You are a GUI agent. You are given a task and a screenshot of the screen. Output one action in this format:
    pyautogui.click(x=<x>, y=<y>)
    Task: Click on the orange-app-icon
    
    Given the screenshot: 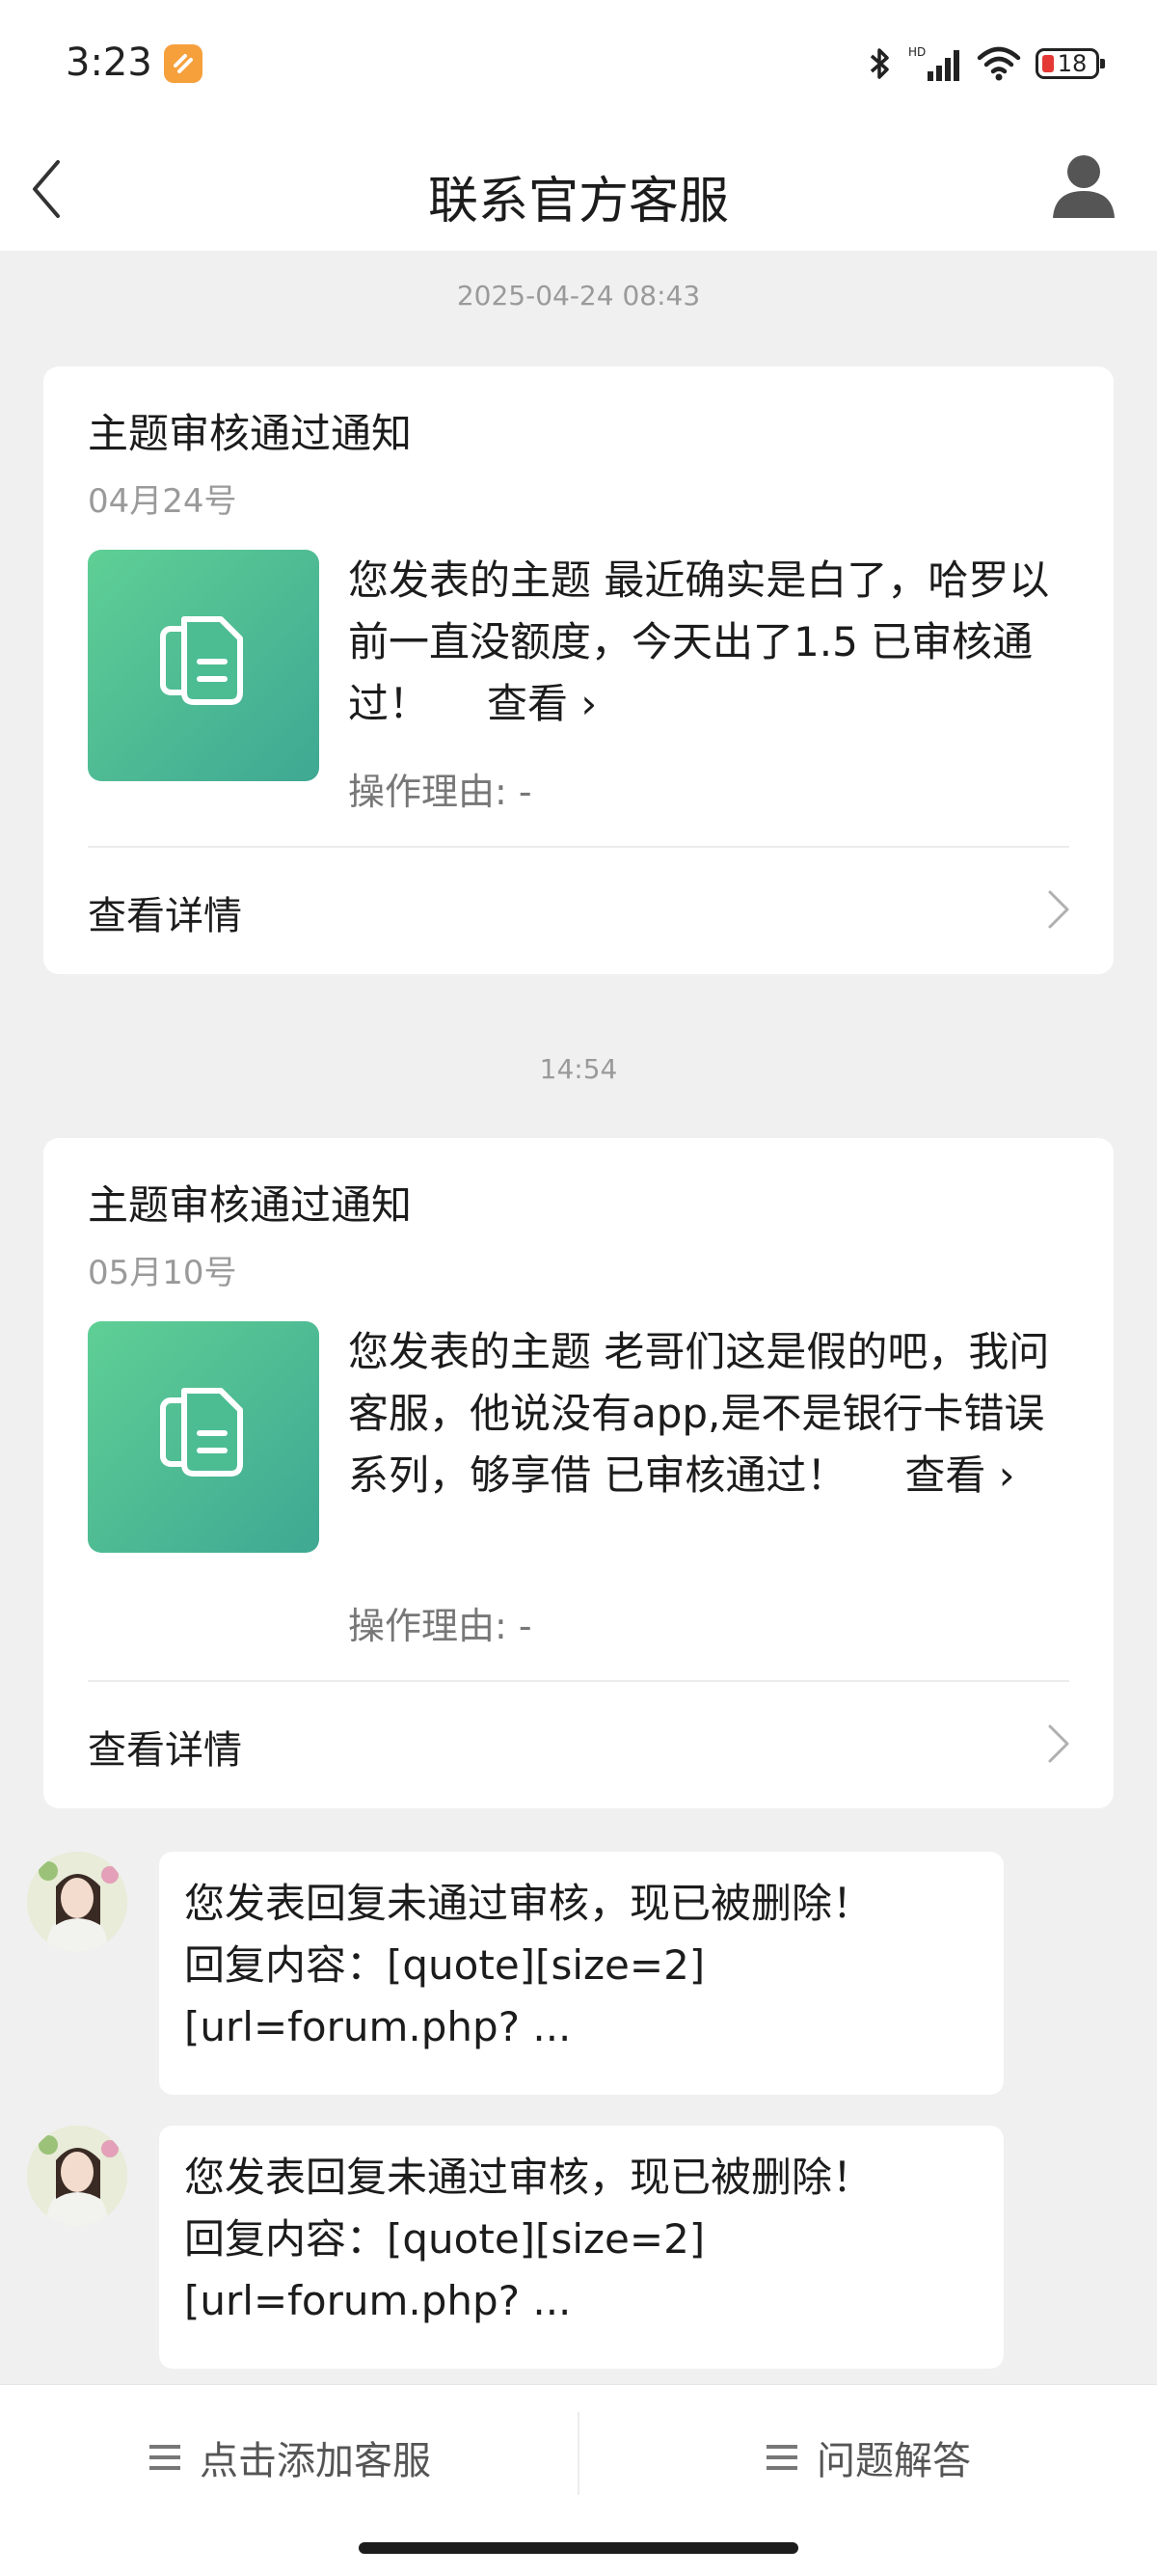 What is the action you would take?
    pyautogui.click(x=183, y=63)
    